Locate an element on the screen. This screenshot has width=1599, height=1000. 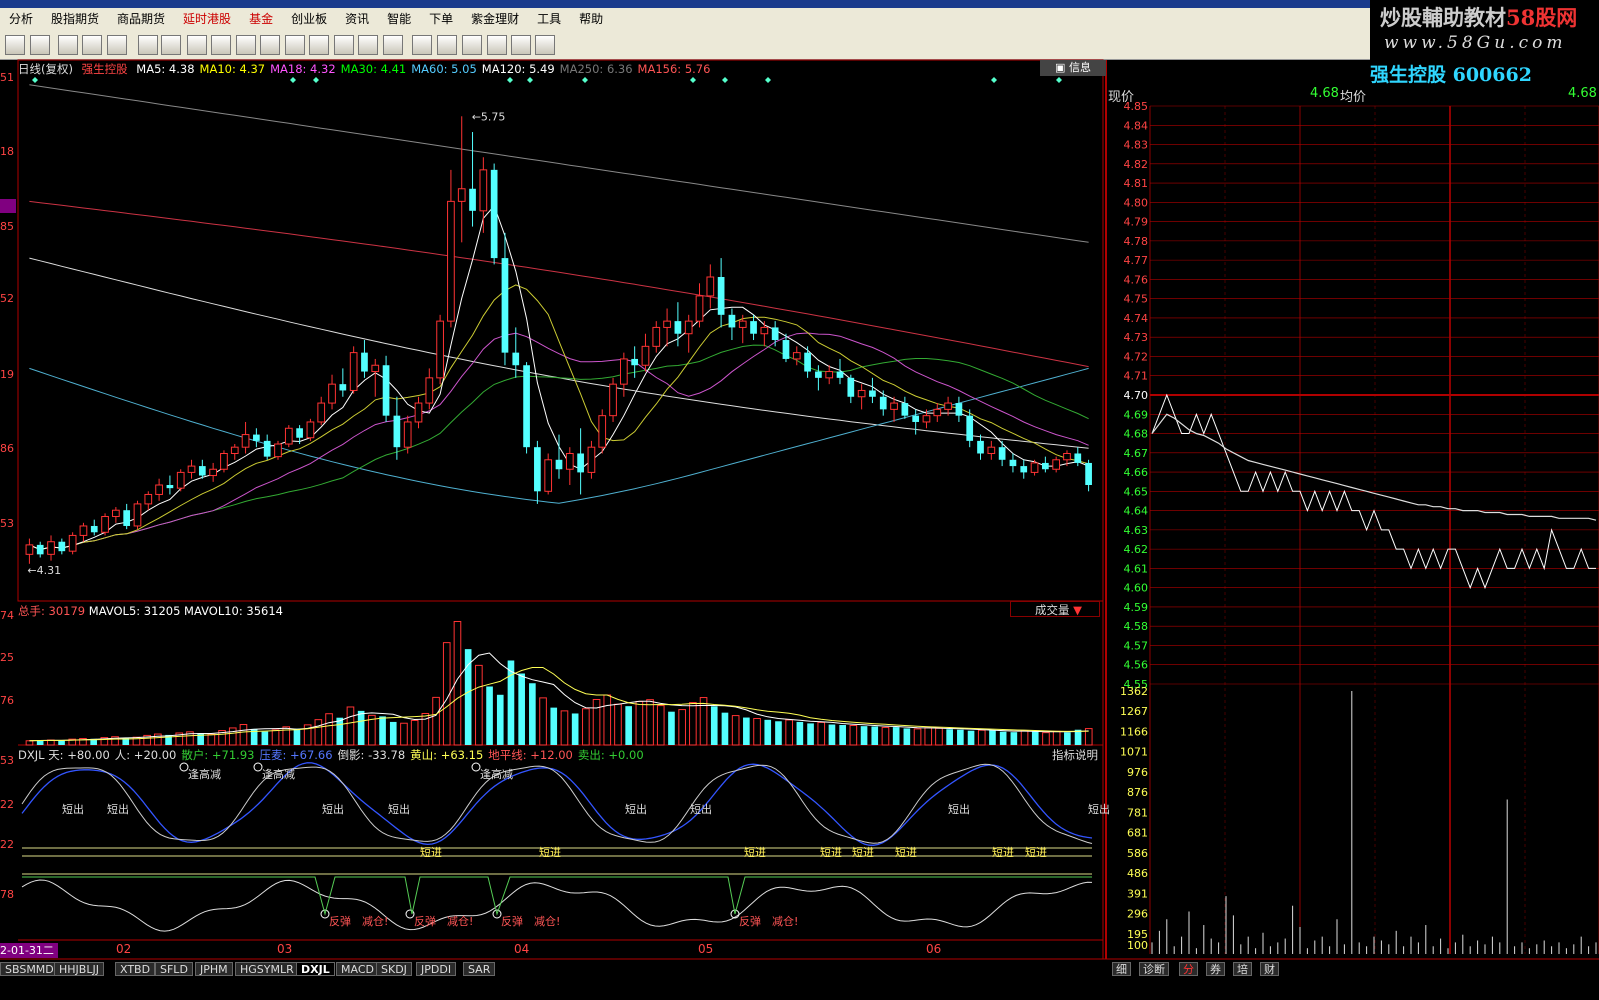
menu-item: 下单 is located at coordinates (441, 19).